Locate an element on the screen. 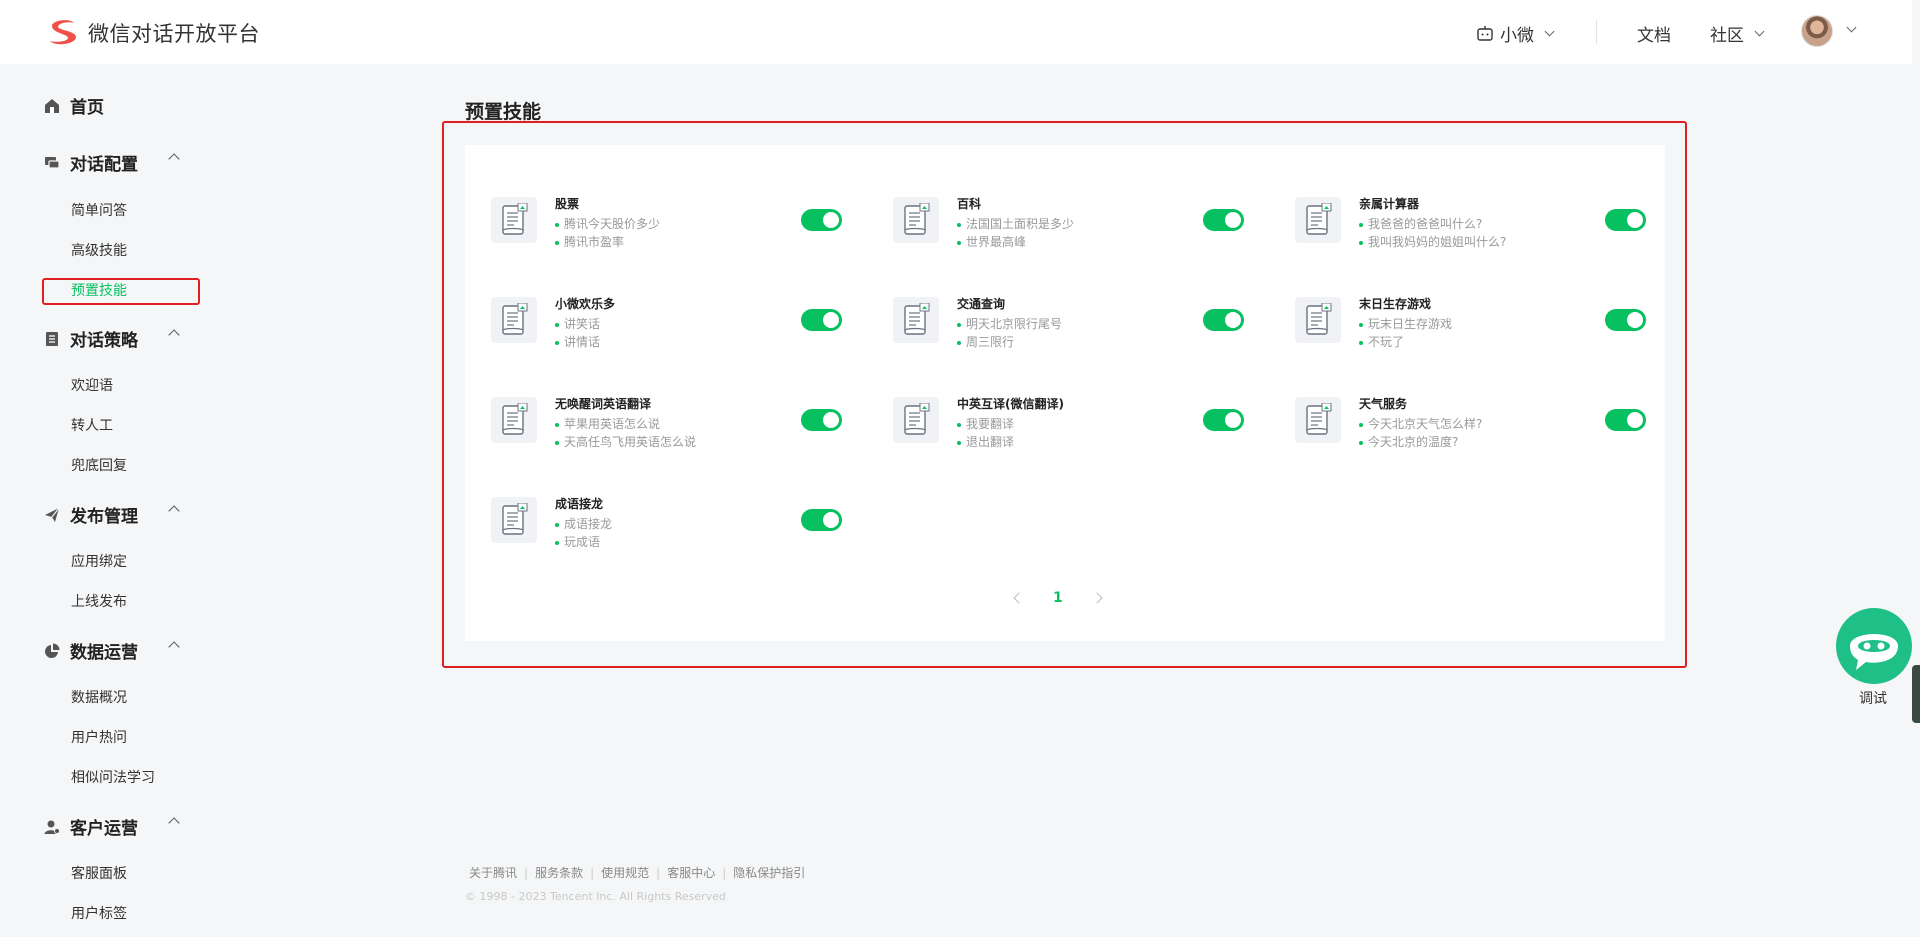  docs-link: 文档 is located at coordinates (1654, 33).